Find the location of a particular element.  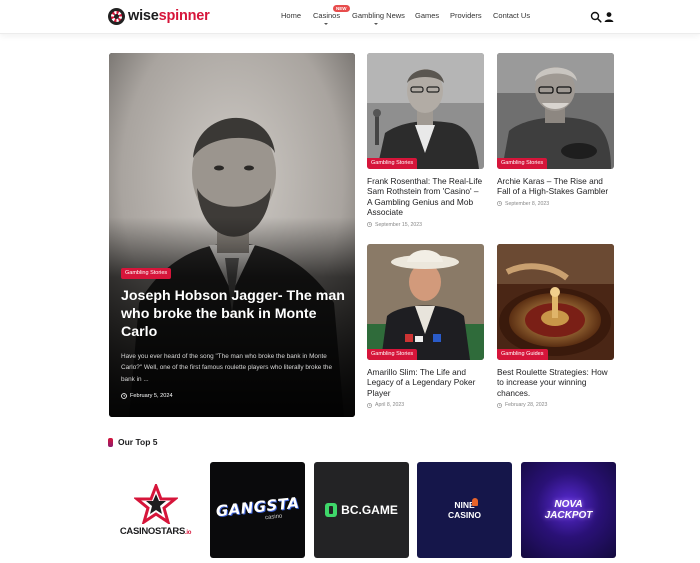

casinostars-logo: CASINOSTARS.io is located at coordinates (155, 510).